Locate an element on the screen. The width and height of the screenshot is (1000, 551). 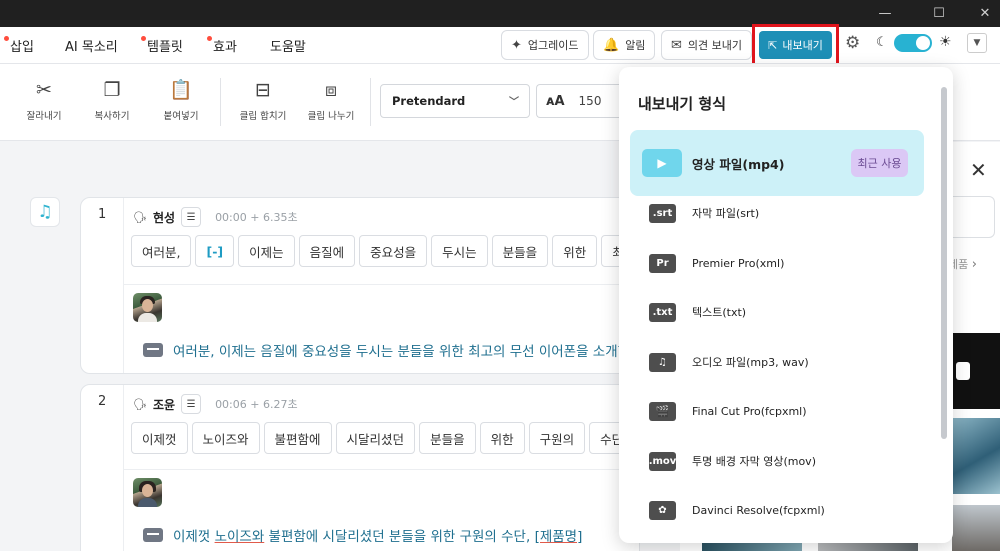
export-icon: ⇱ is located at coordinates (773, 45).